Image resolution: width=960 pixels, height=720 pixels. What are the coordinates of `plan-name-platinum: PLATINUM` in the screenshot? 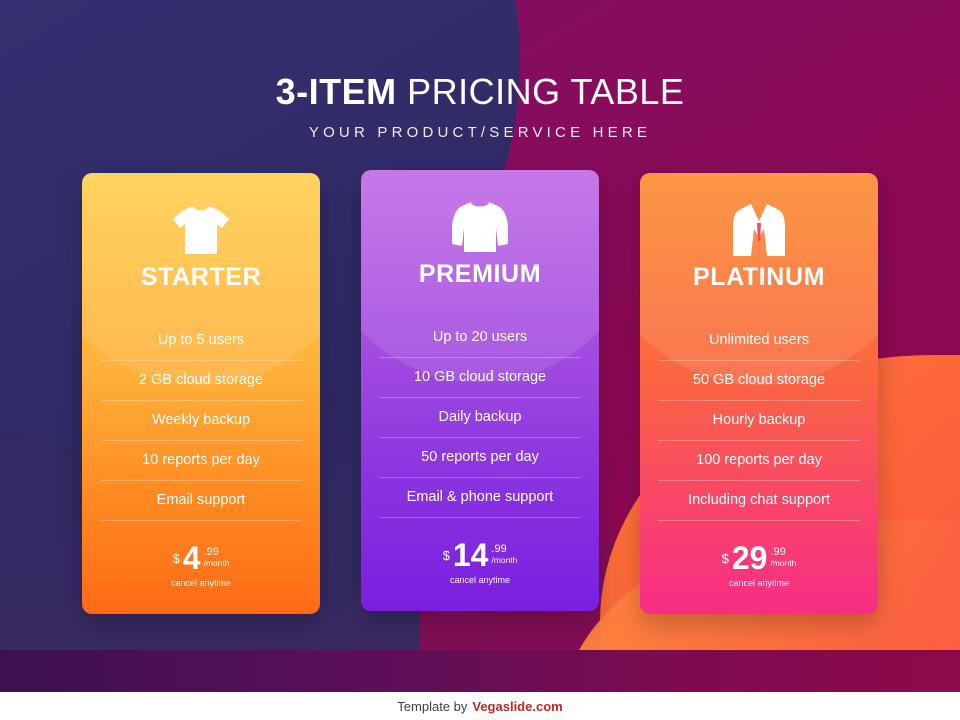 It's located at (759, 277).